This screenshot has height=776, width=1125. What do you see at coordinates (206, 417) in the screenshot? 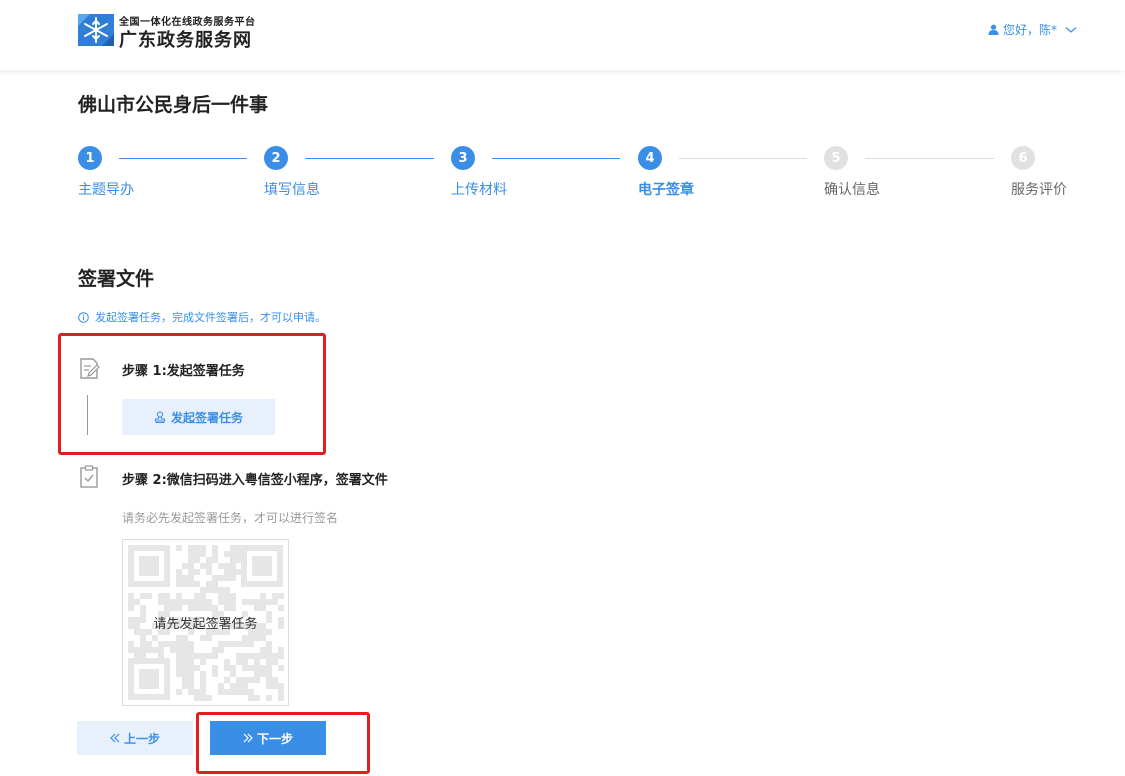
I see `initiate-signing-label: 发起签署任务` at bounding box center [206, 417].